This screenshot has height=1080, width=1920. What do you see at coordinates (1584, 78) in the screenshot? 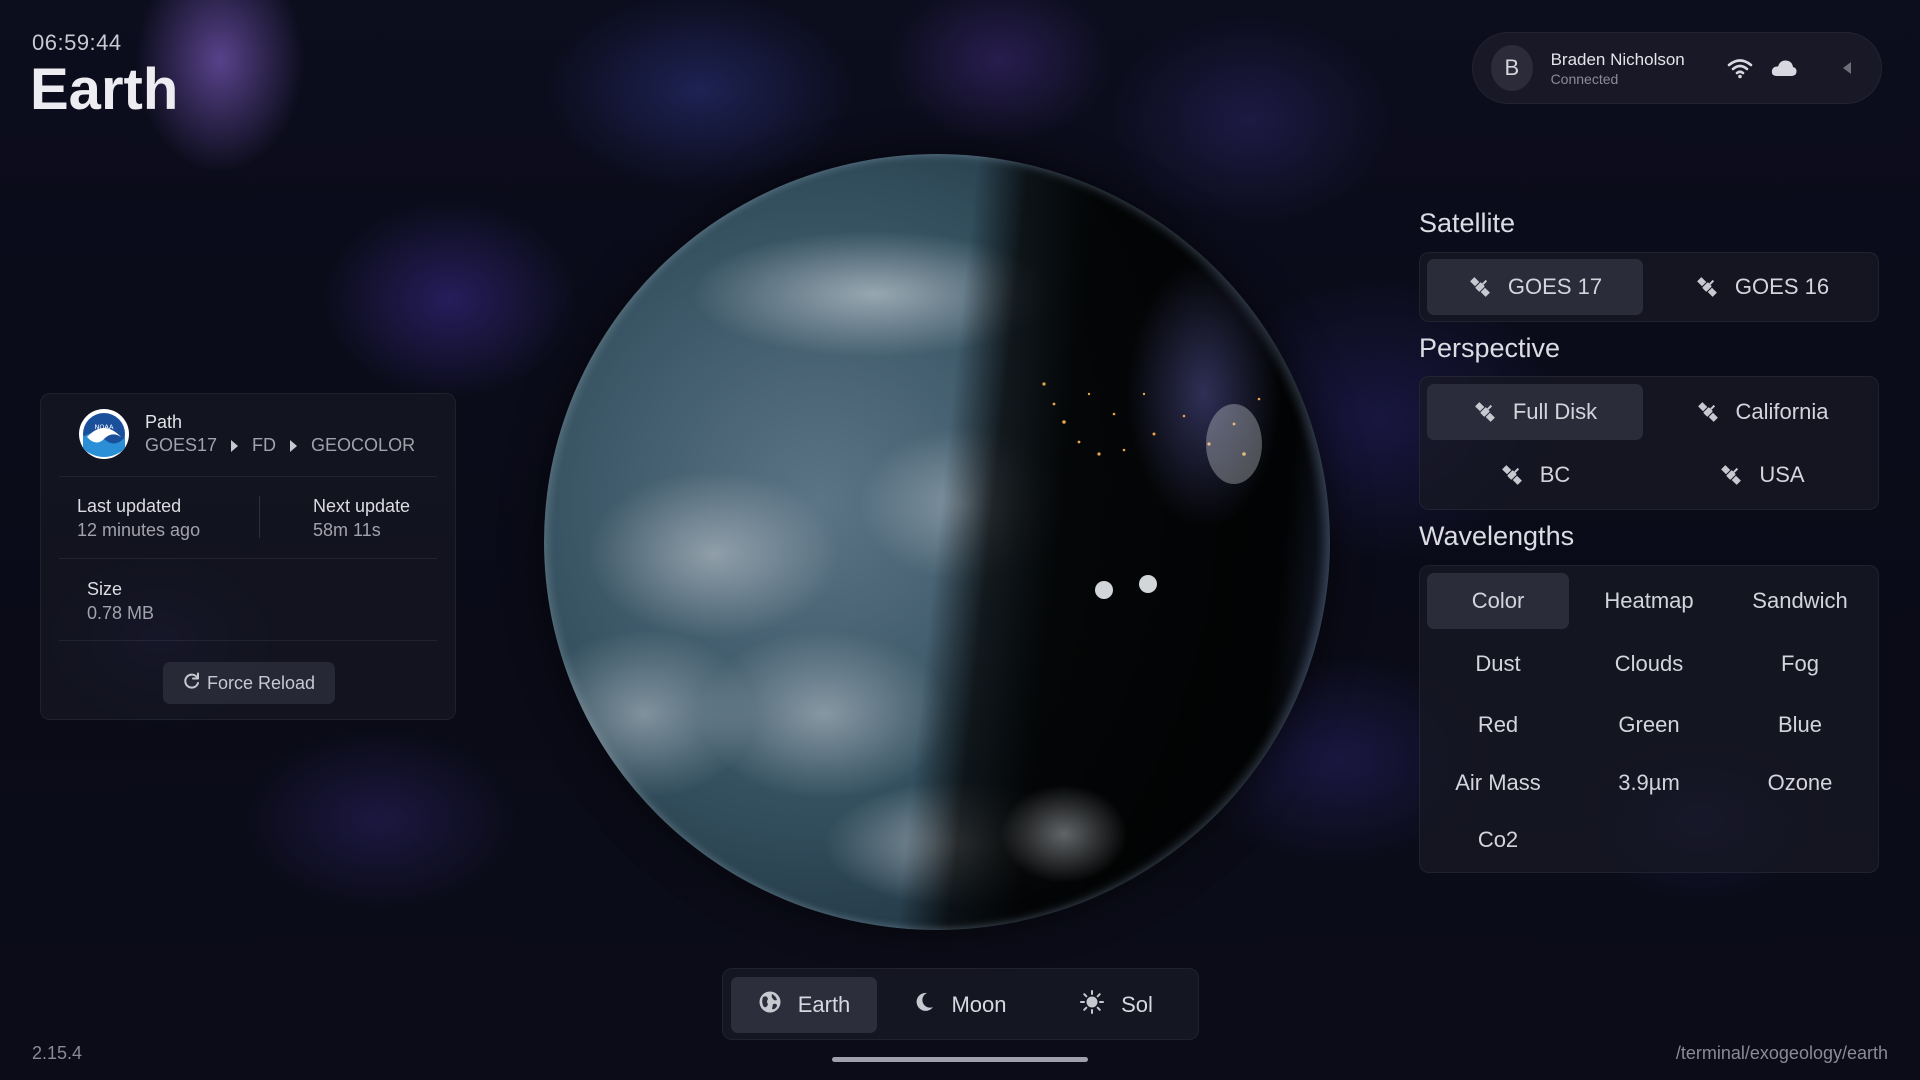
I see `user-status: Connected` at bounding box center [1584, 78].